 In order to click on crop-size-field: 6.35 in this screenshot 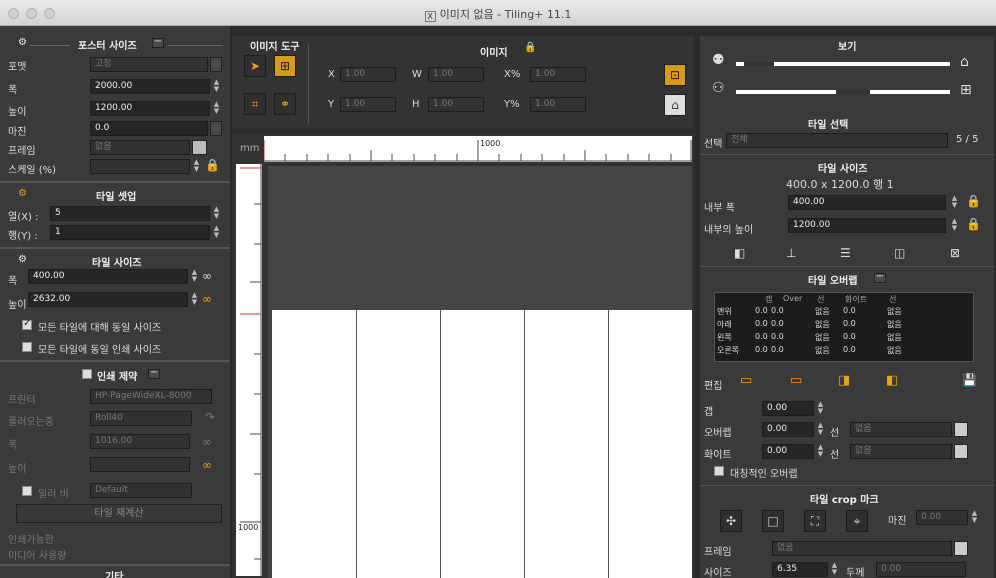, I will do `click(800, 569)`.